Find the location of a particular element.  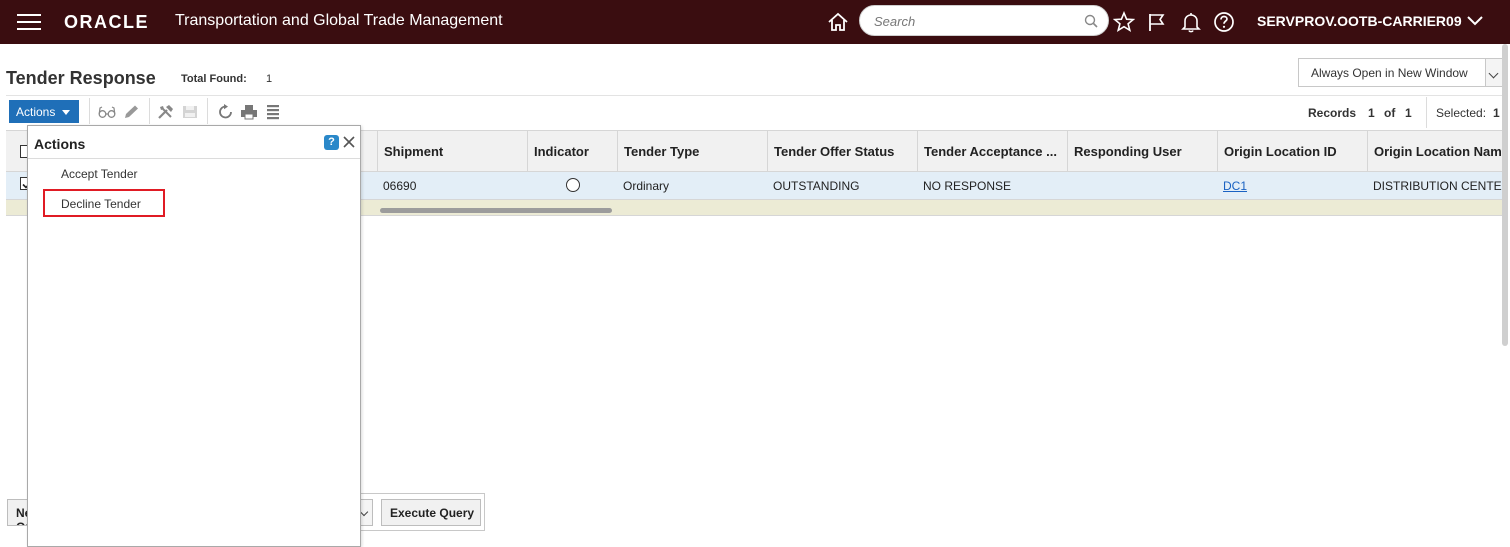

flag-icon is located at coordinates (1157, 22).